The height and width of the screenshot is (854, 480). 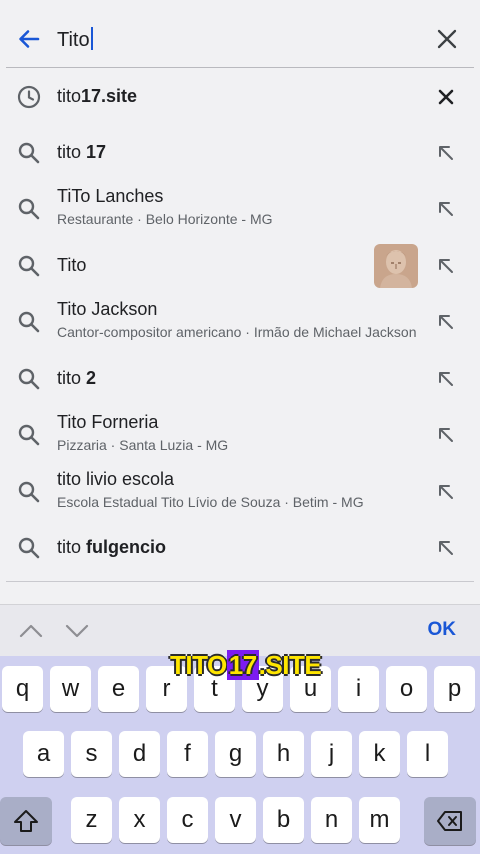 I want to click on chevron-down-icon, so click(x=77, y=631).